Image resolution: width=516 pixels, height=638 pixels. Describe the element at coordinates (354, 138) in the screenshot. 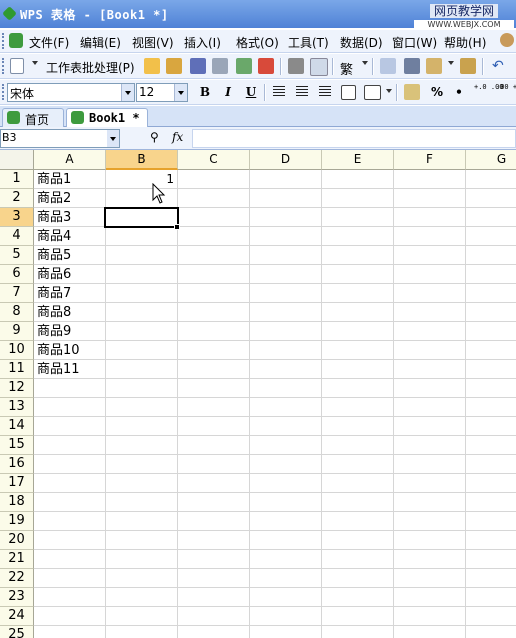

I see `formula-input` at that location.